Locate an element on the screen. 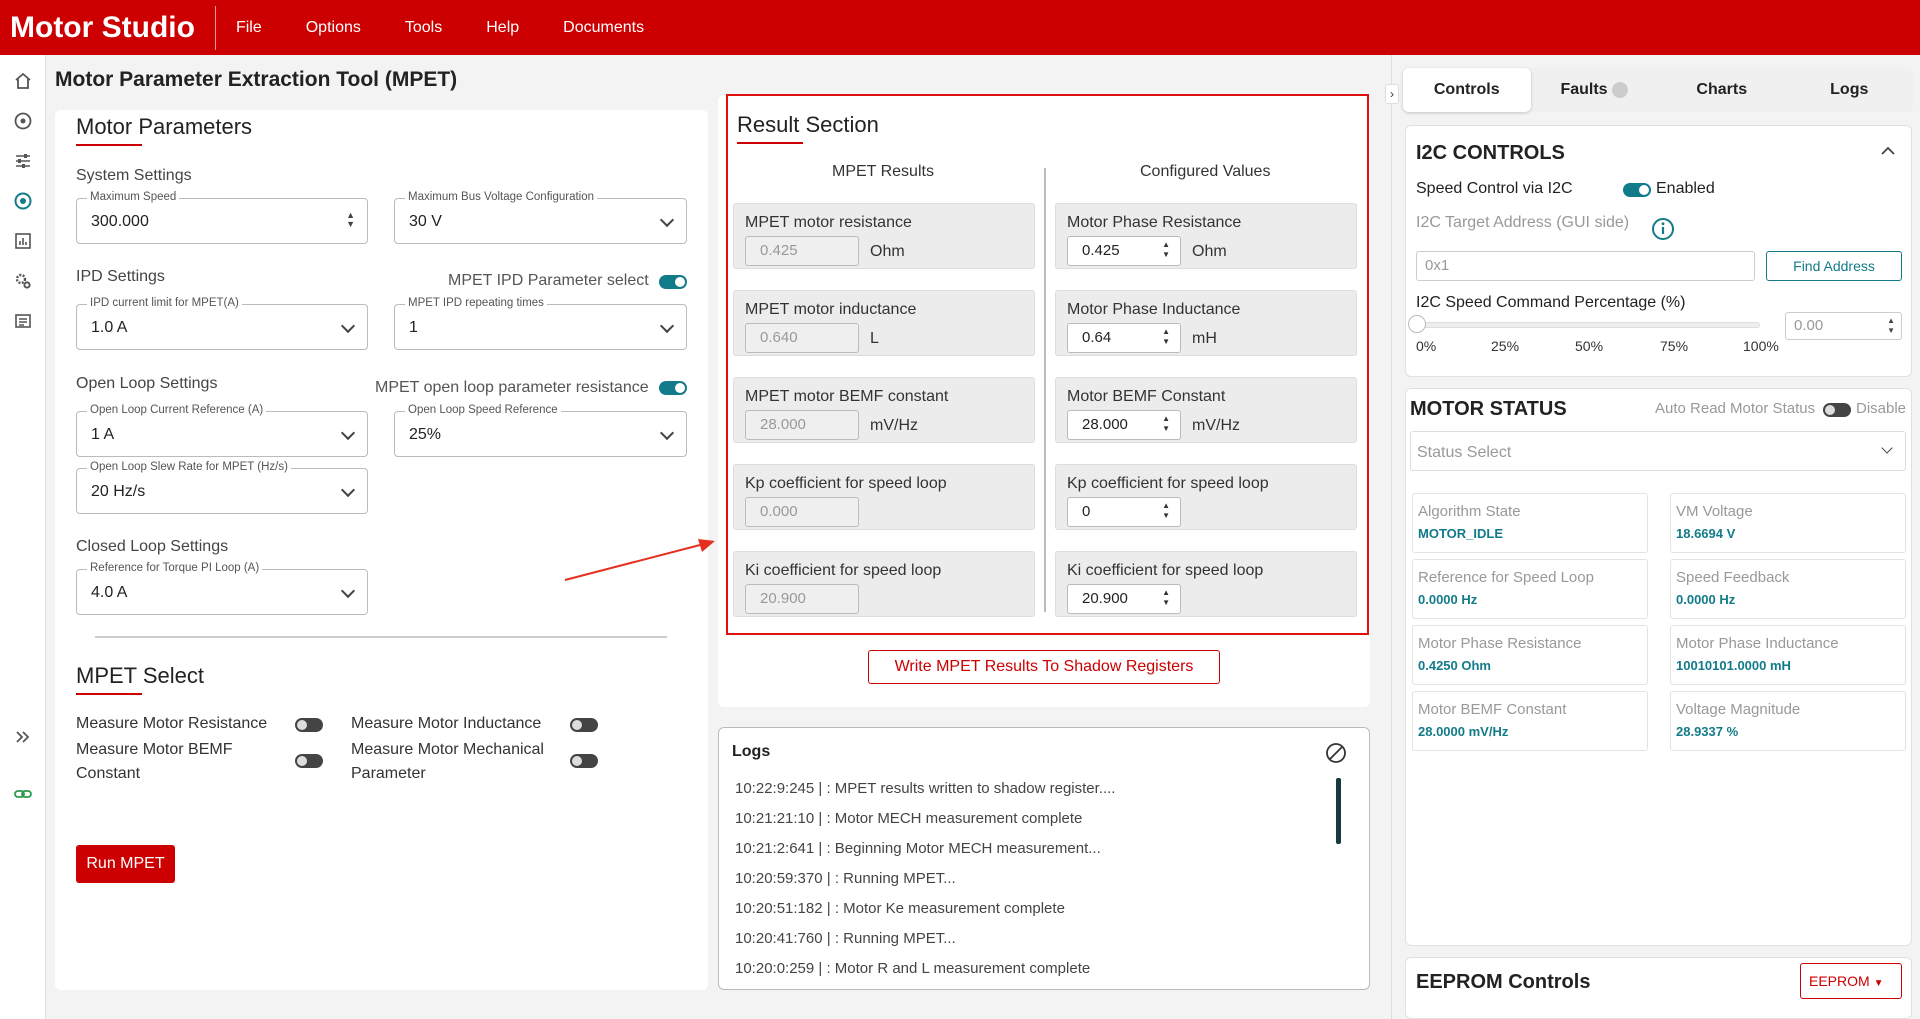 This screenshot has height=1019, width=1920. menu-options: Options is located at coordinates (333, 28).